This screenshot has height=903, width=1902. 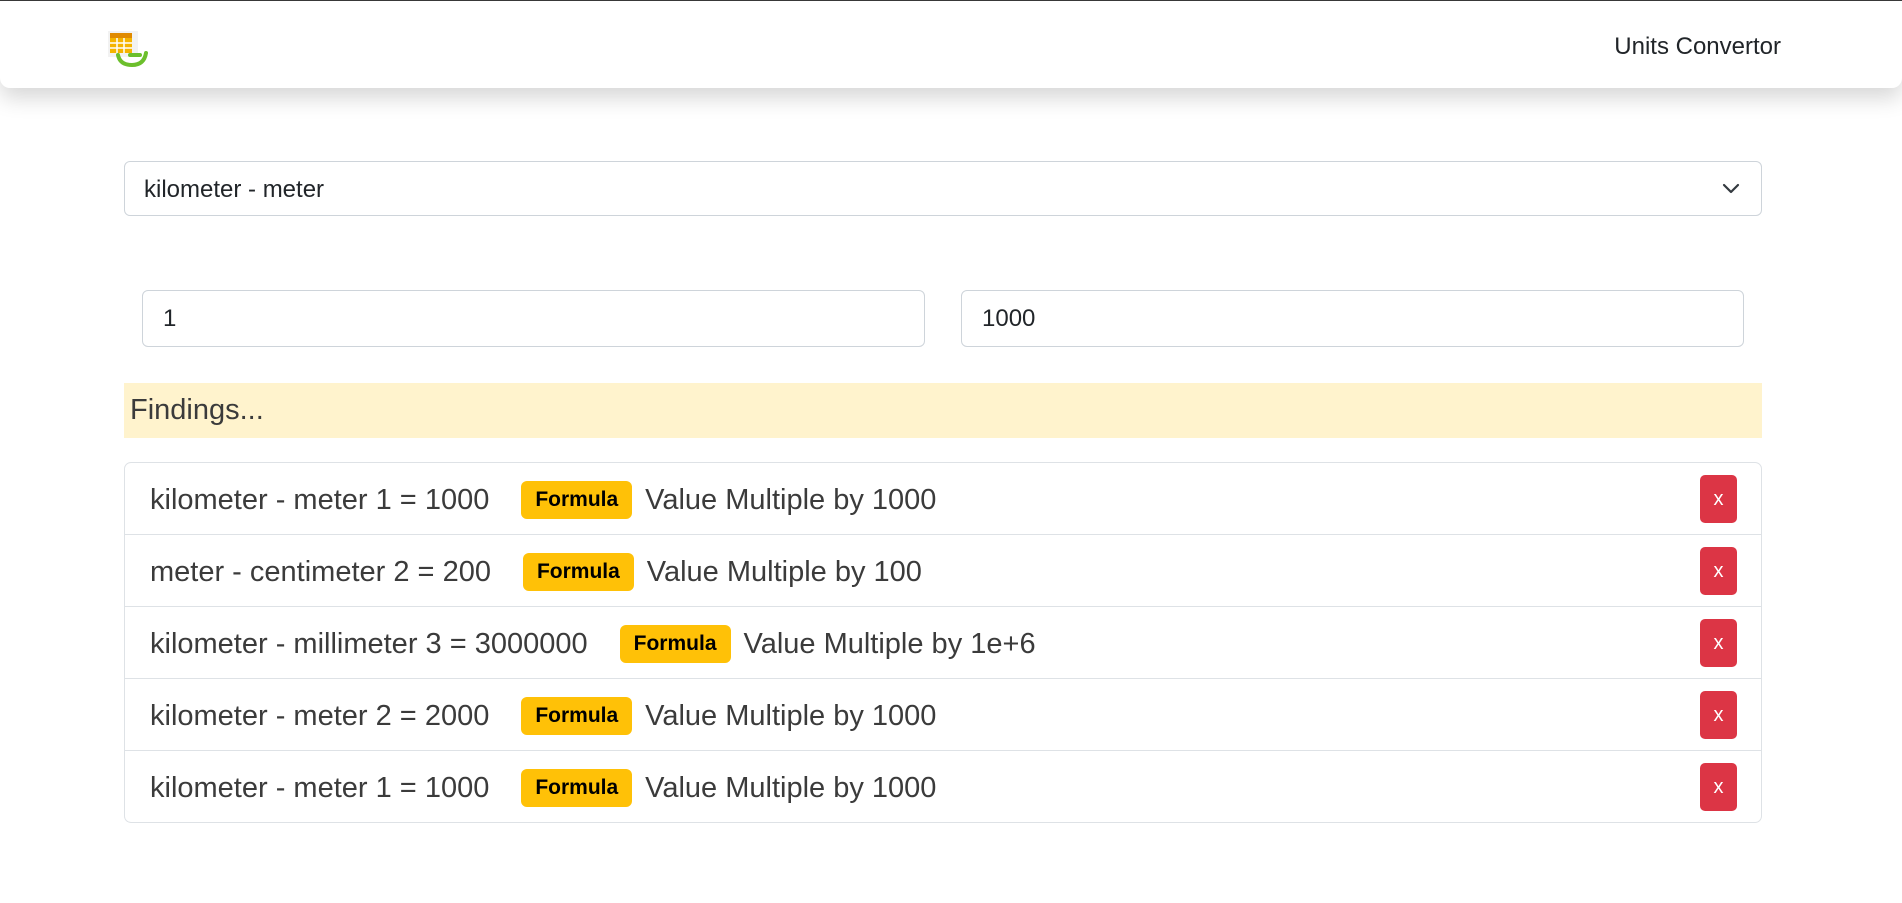 I want to click on finding-conversion: meter - centimeter, so click(x=268, y=572).